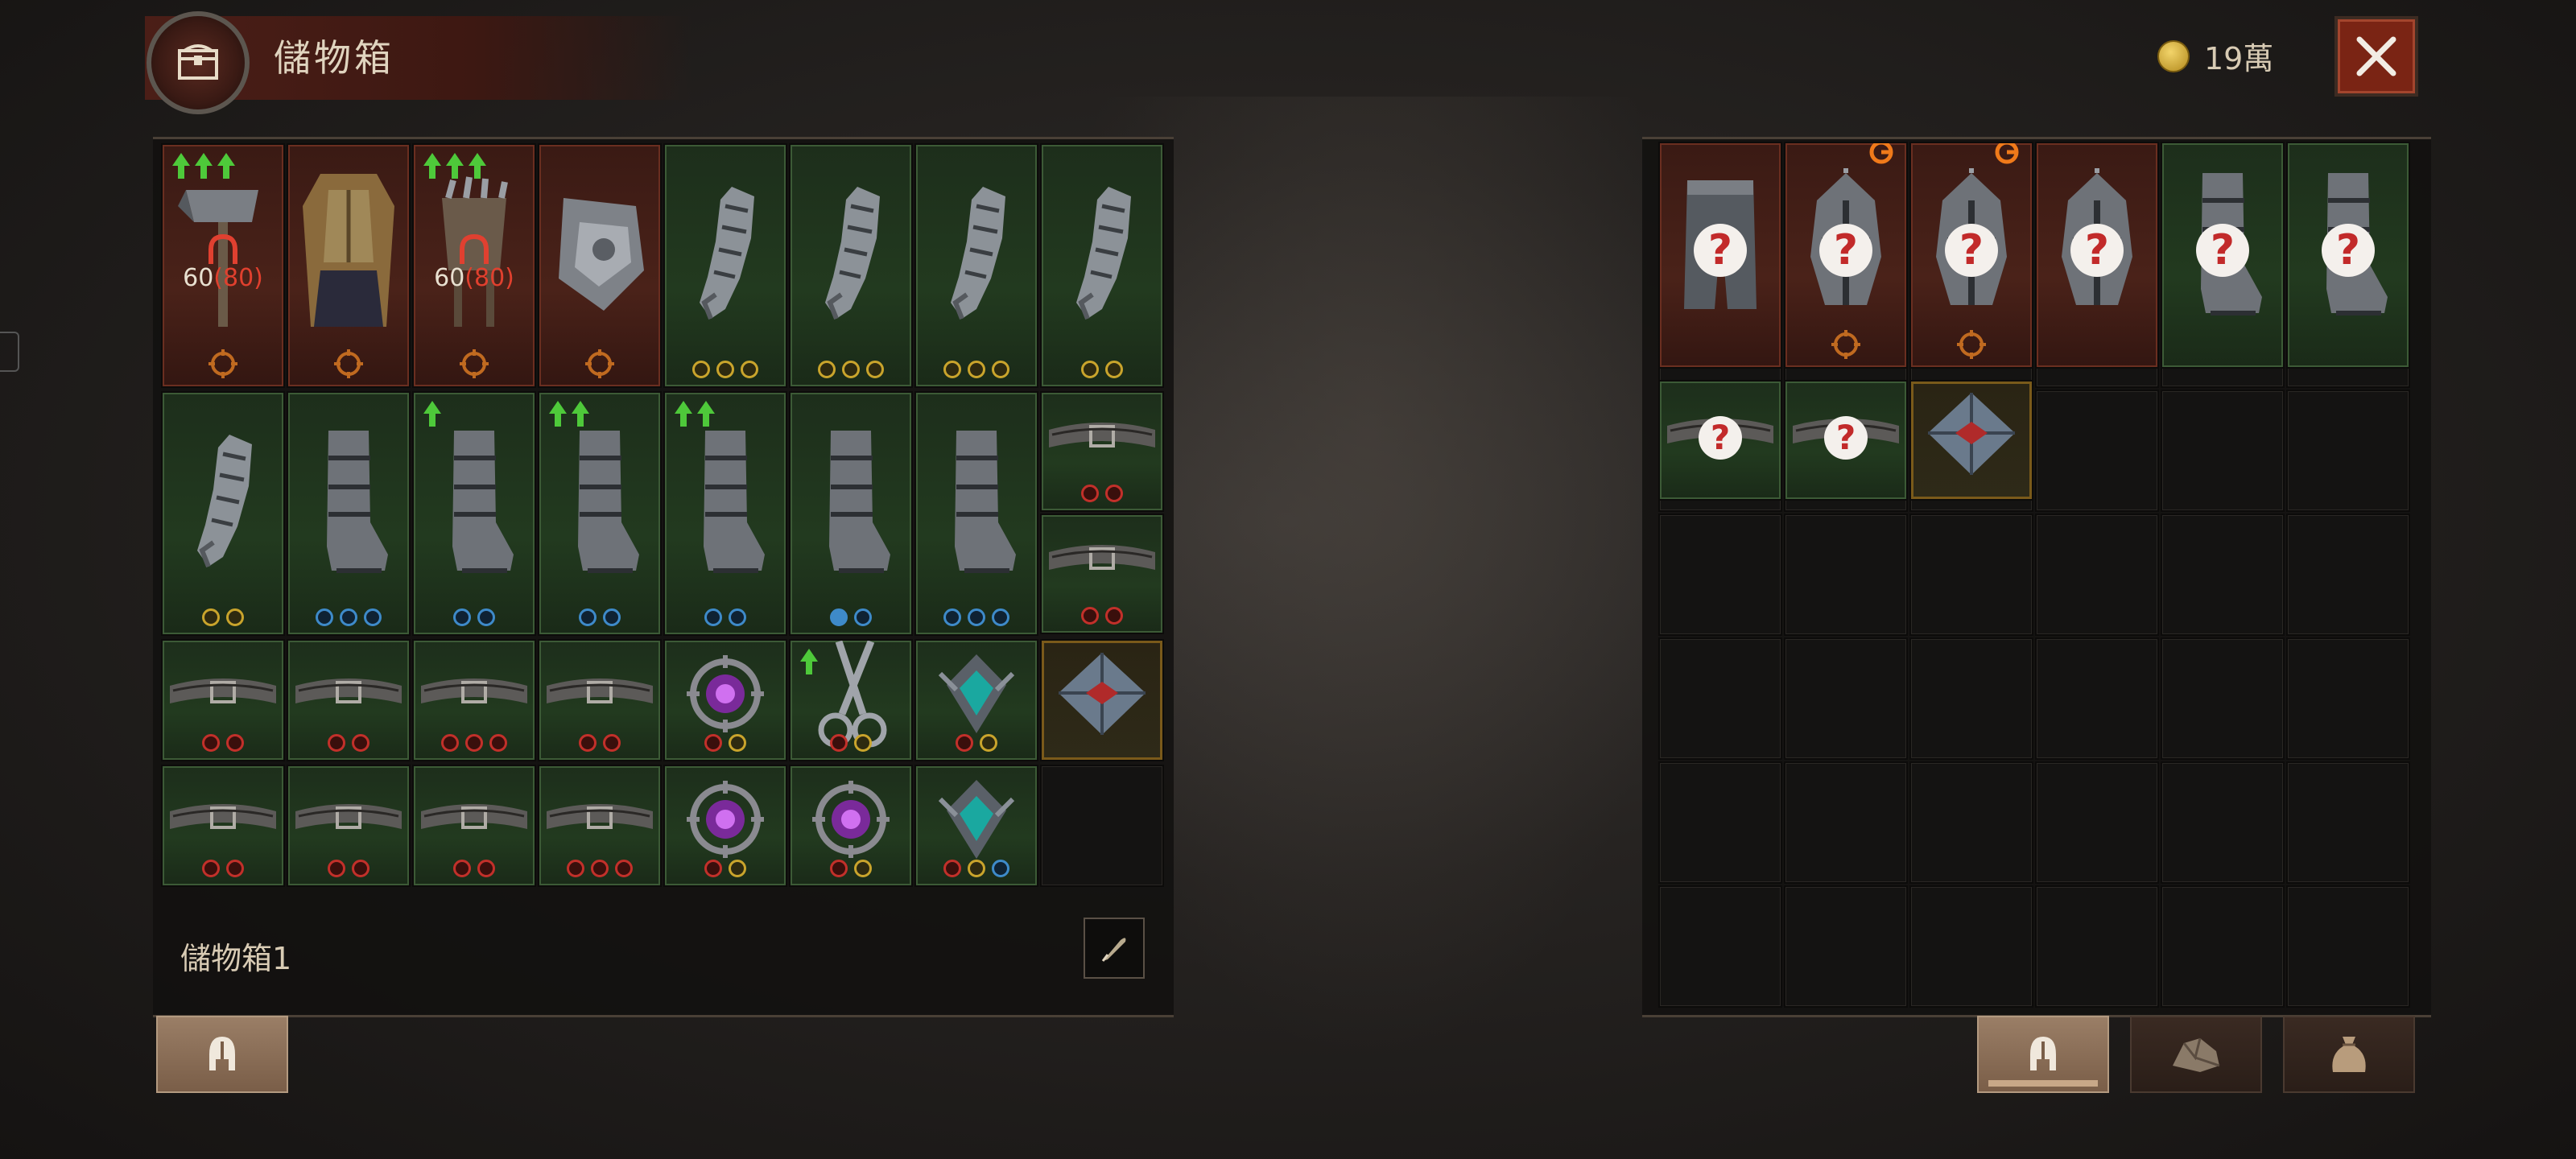 The height and width of the screenshot is (1159, 2576). I want to click on side-handle, so click(9, 352).